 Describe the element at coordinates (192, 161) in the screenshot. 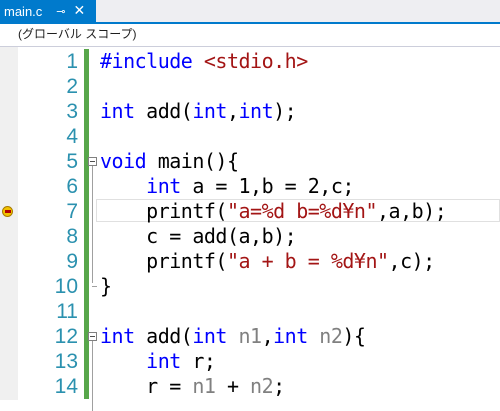

I see `code-token: main(){` at that location.